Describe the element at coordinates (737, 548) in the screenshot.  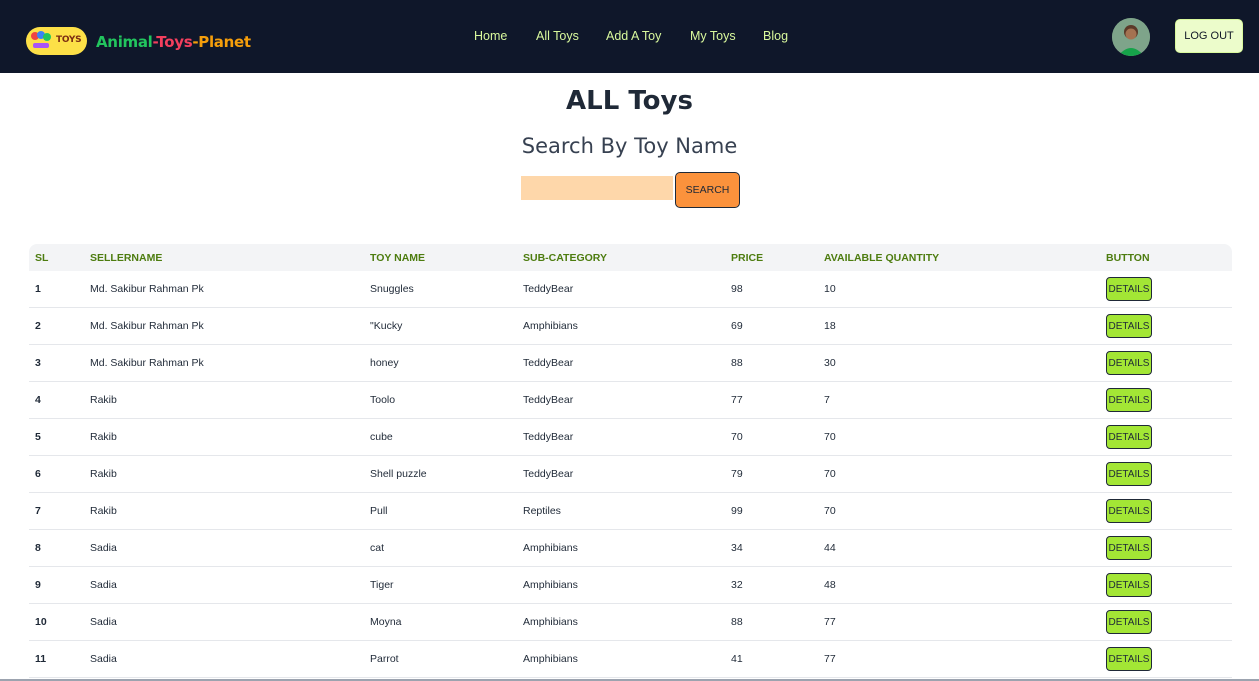
I see `cell-price: 34` at that location.